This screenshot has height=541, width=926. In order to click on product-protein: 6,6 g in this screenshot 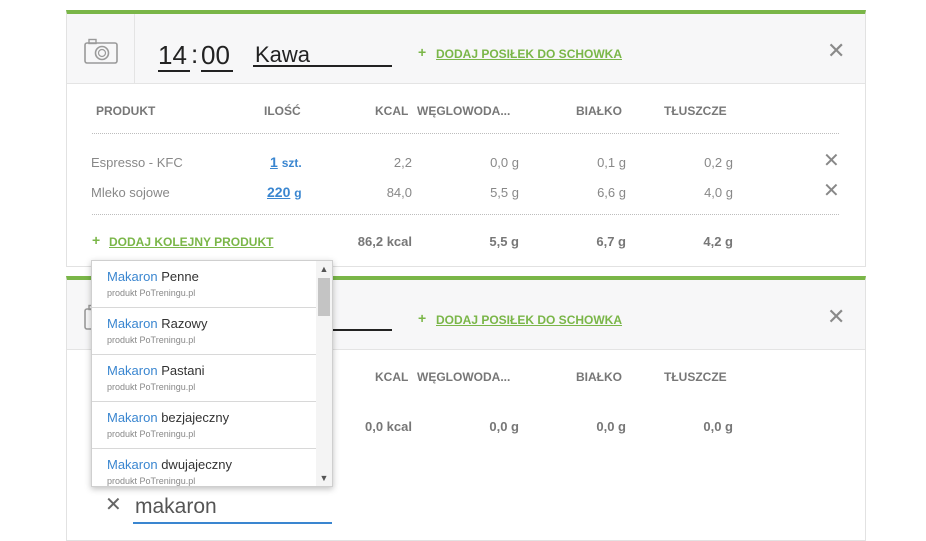, I will do `click(611, 192)`.